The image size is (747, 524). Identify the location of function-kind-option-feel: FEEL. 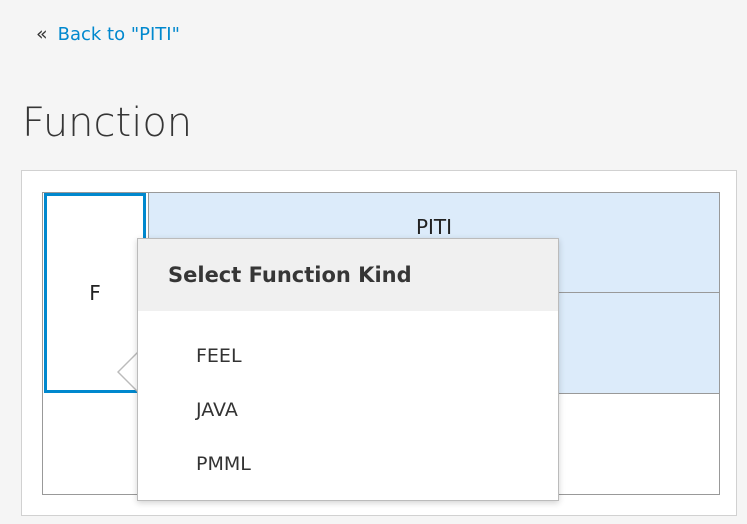
(223, 374).